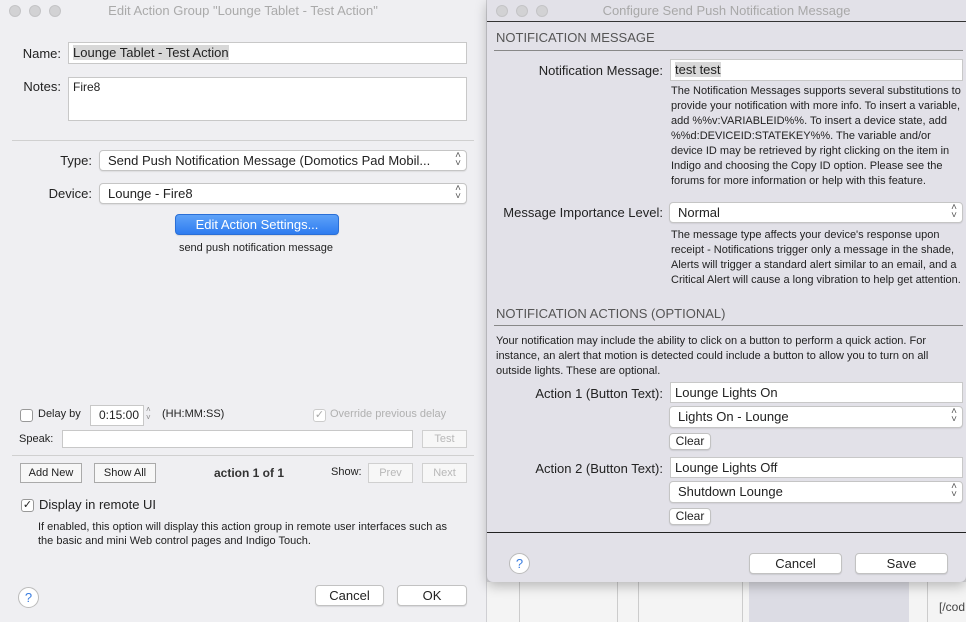 This screenshot has height=622, width=966. I want to click on delay-field: 0:15:00, so click(117, 415).